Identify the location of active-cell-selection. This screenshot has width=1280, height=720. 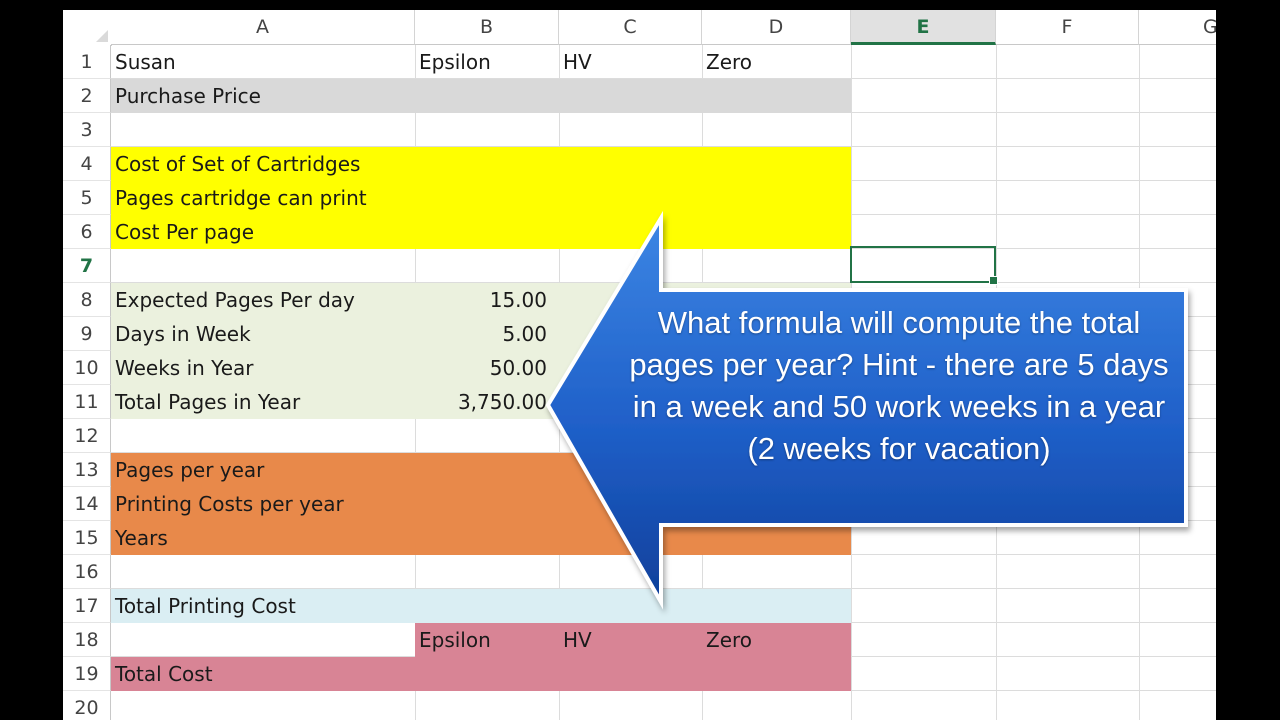
(924, 265).